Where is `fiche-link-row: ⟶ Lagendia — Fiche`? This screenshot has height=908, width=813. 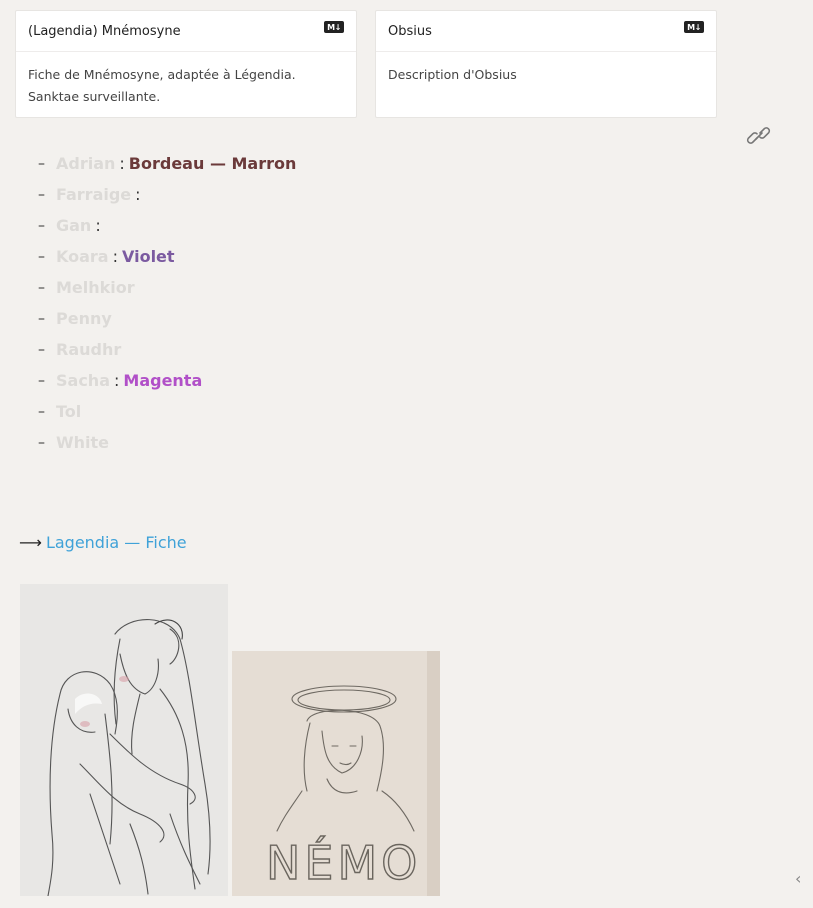
fiche-link-row: ⟶ Lagendia — Fiche is located at coordinates (103, 542).